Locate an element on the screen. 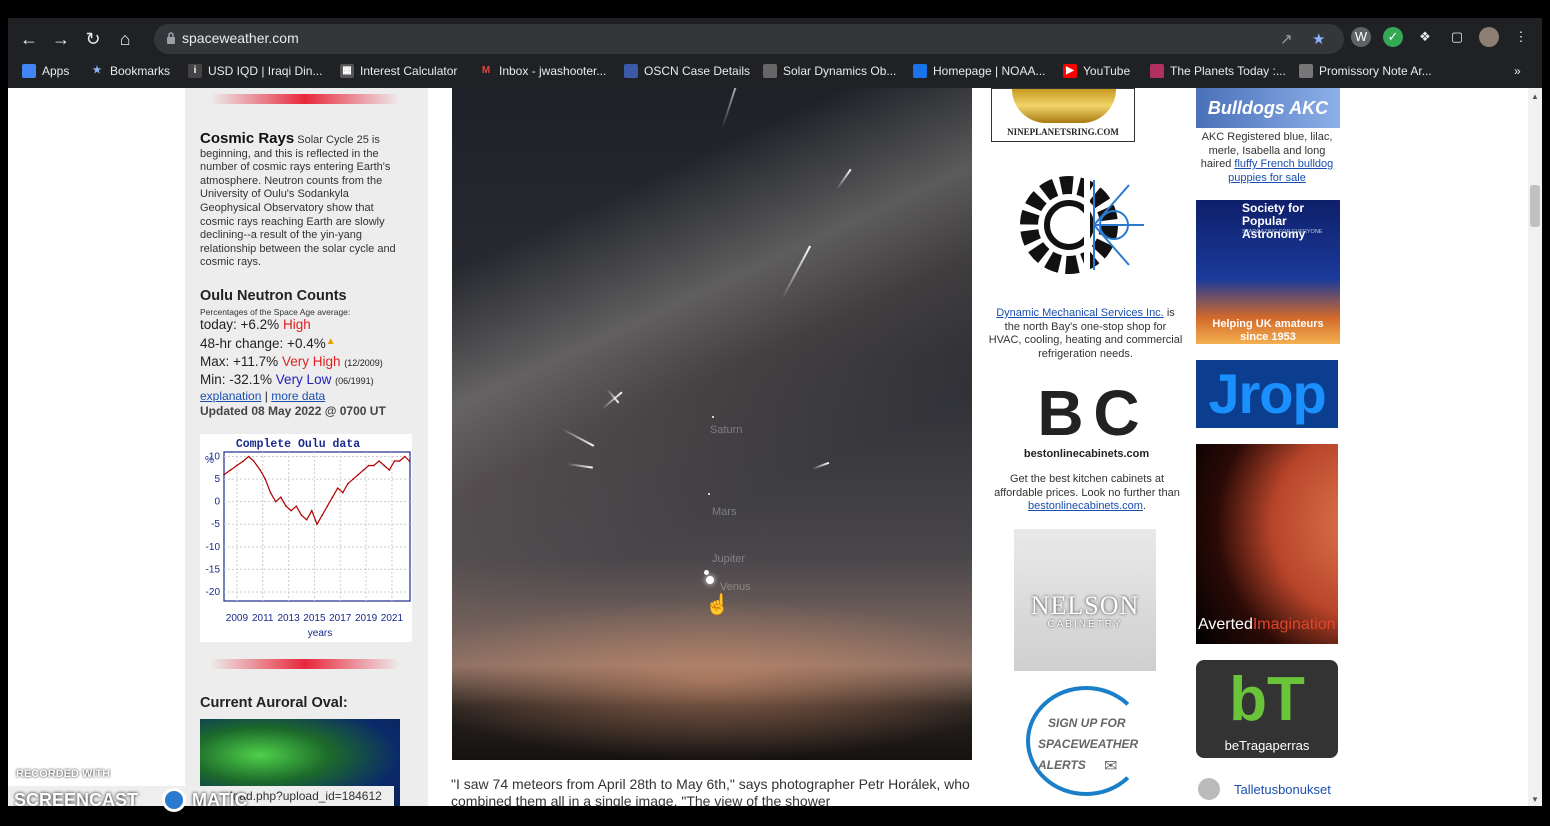 The width and height of the screenshot is (1550, 826). talletus-ad: Talletusbonukset is located at coordinates (1273, 789).